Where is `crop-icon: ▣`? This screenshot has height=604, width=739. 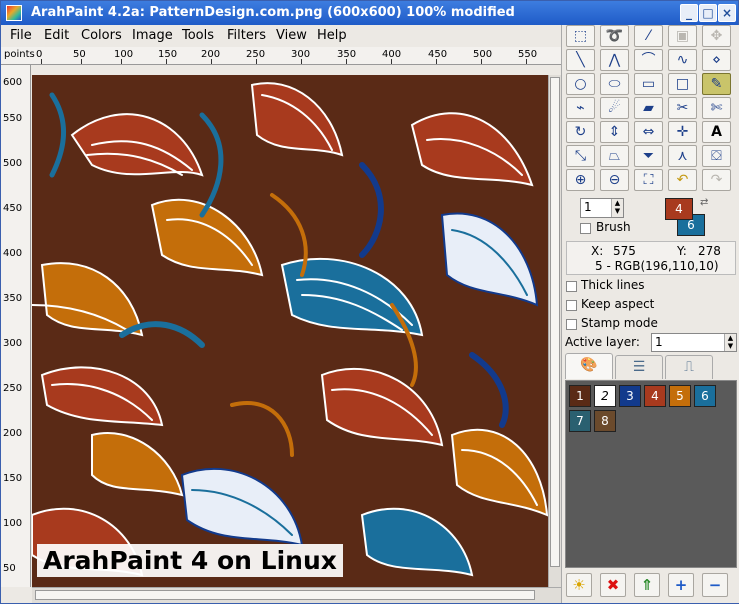 crop-icon: ▣ is located at coordinates (682, 36).